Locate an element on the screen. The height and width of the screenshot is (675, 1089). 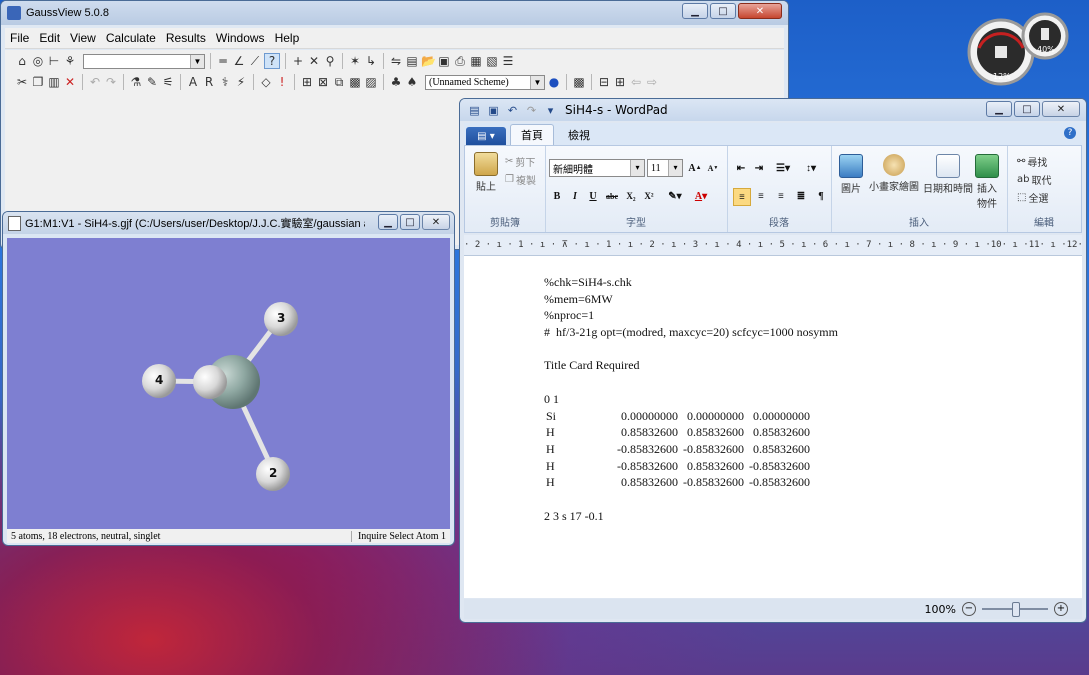
font-family-select: 新細明體 ▾ is located at coordinates (597, 168).